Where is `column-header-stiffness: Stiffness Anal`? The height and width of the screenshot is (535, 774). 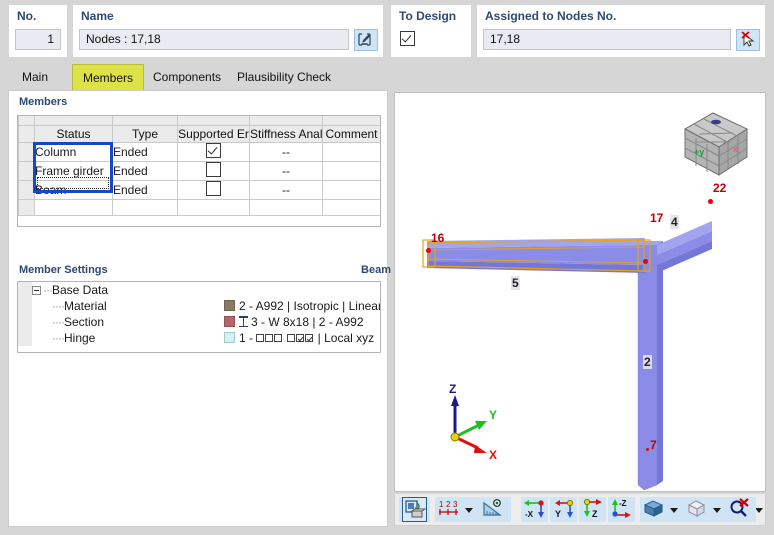 column-header-stiffness: Stiffness Anal is located at coordinates (286, 133).